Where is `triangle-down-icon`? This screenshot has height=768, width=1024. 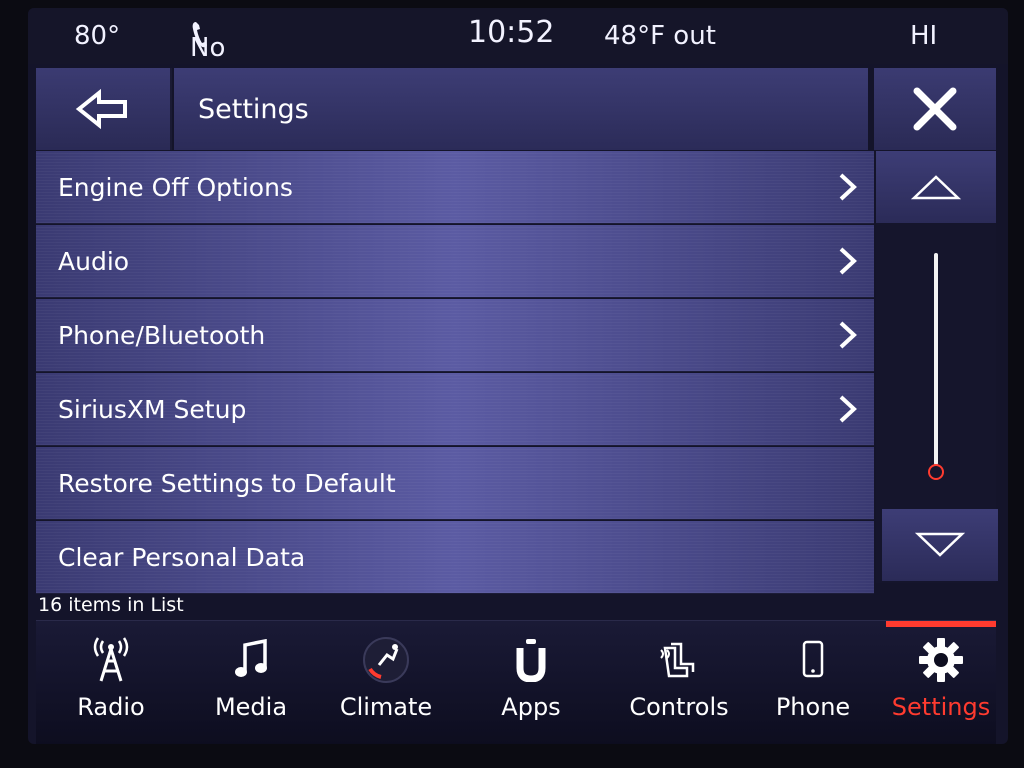
triangle-down-icon is located at coordinates (940, 544).